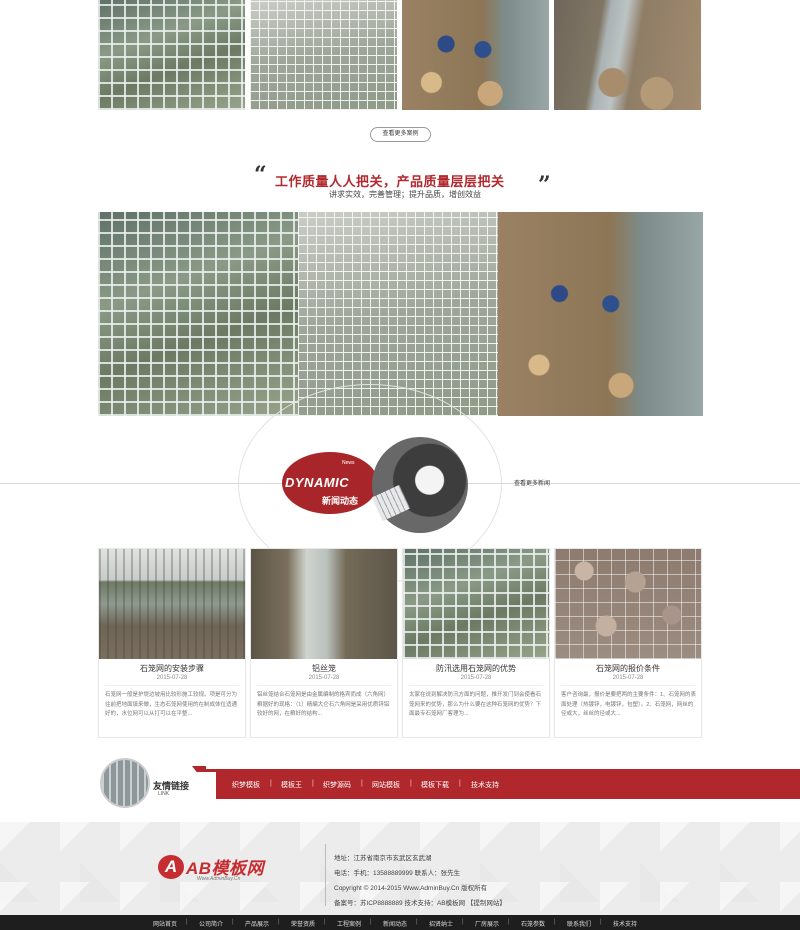 Image resolution: width=800 pixels, height=930 pixels. Describe the element at coordinates (141, 483) in the screenshot. I see `divider-left` at that location.